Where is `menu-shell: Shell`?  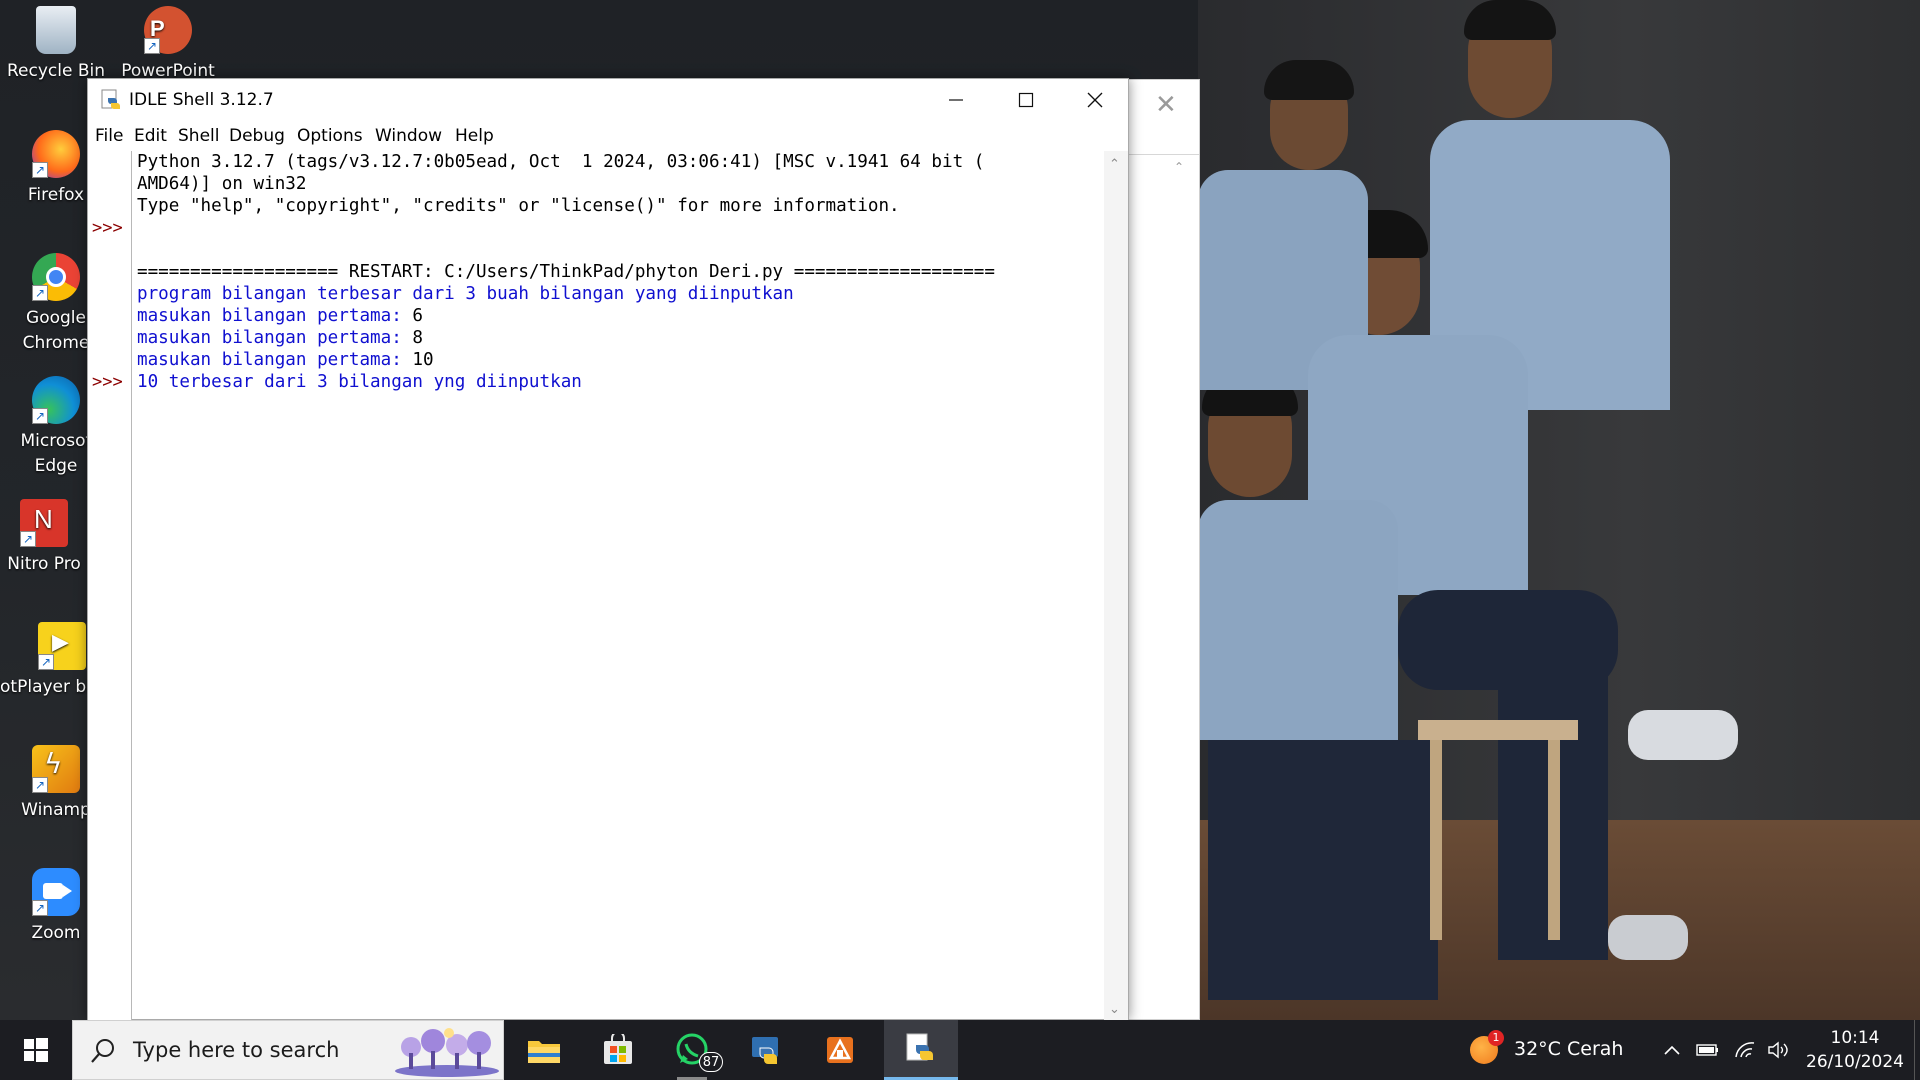
menu-shell: Shell is located at coordinates (198, 136).